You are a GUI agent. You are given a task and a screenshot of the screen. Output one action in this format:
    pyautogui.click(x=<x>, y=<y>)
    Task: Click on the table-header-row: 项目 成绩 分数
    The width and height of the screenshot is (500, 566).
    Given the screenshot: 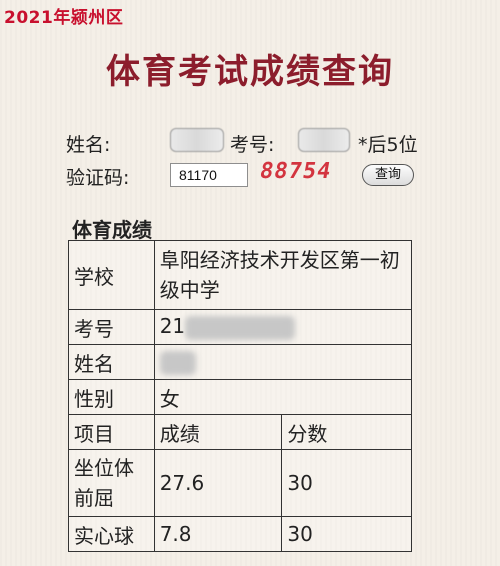 What is the action you would take?
    pyautogui.click(x=240, y=432)
    